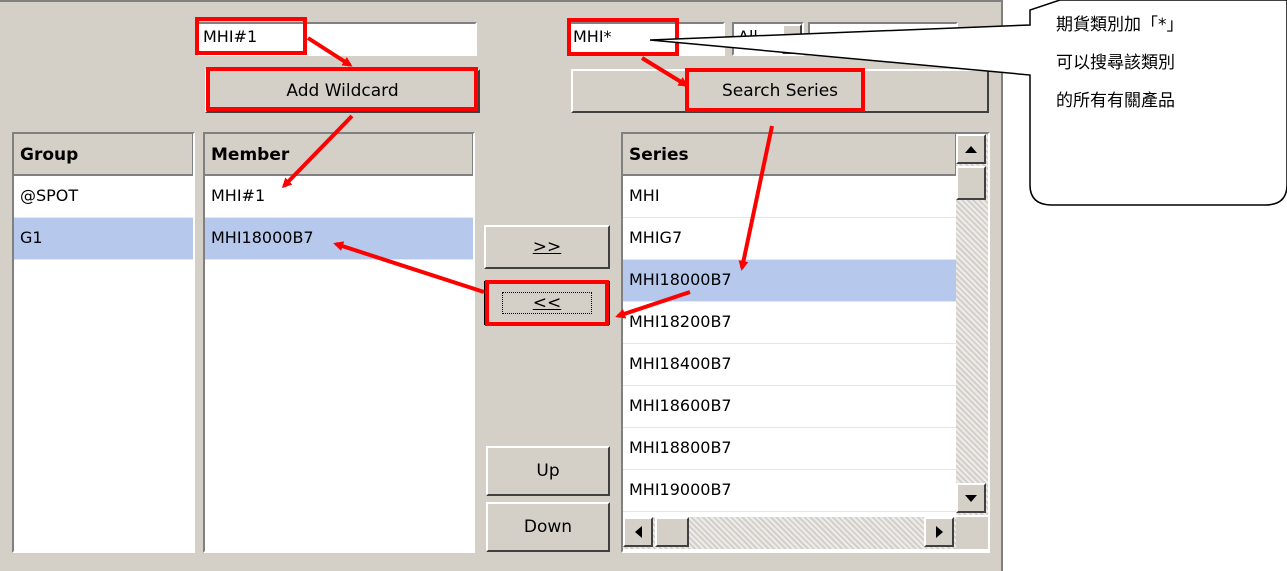 This screenshot has width=1287, height=571. Describe the element at coordinates (1115, 63) in the screenshot. I see `callout-line: 可以搜尋該類別` at that location.